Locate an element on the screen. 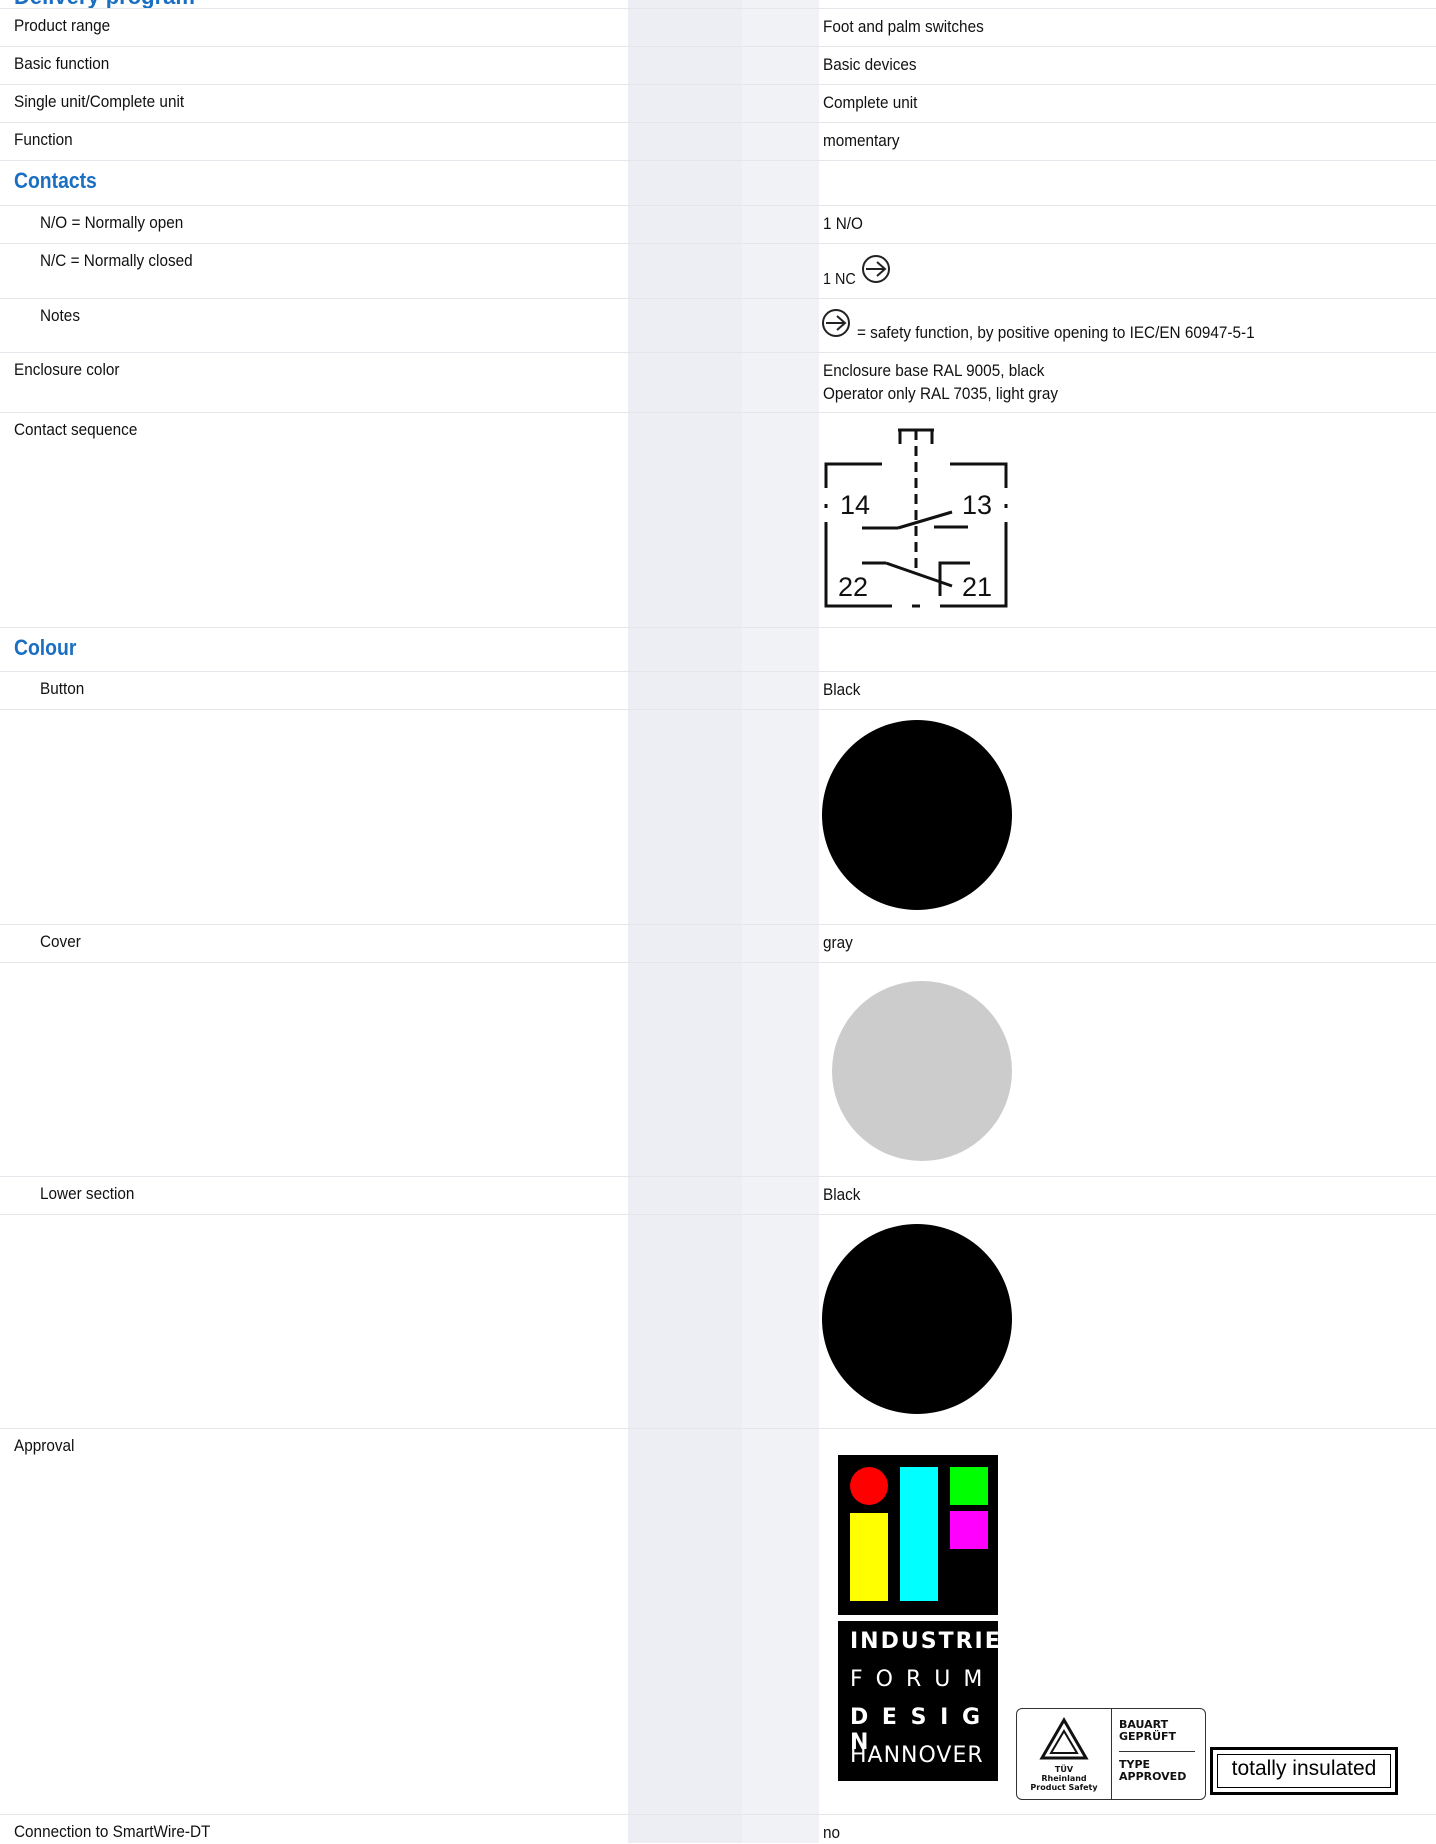 This screenshot has width=1436, height=1844. row-value: 1 NC is located at coordinates (839, 279).